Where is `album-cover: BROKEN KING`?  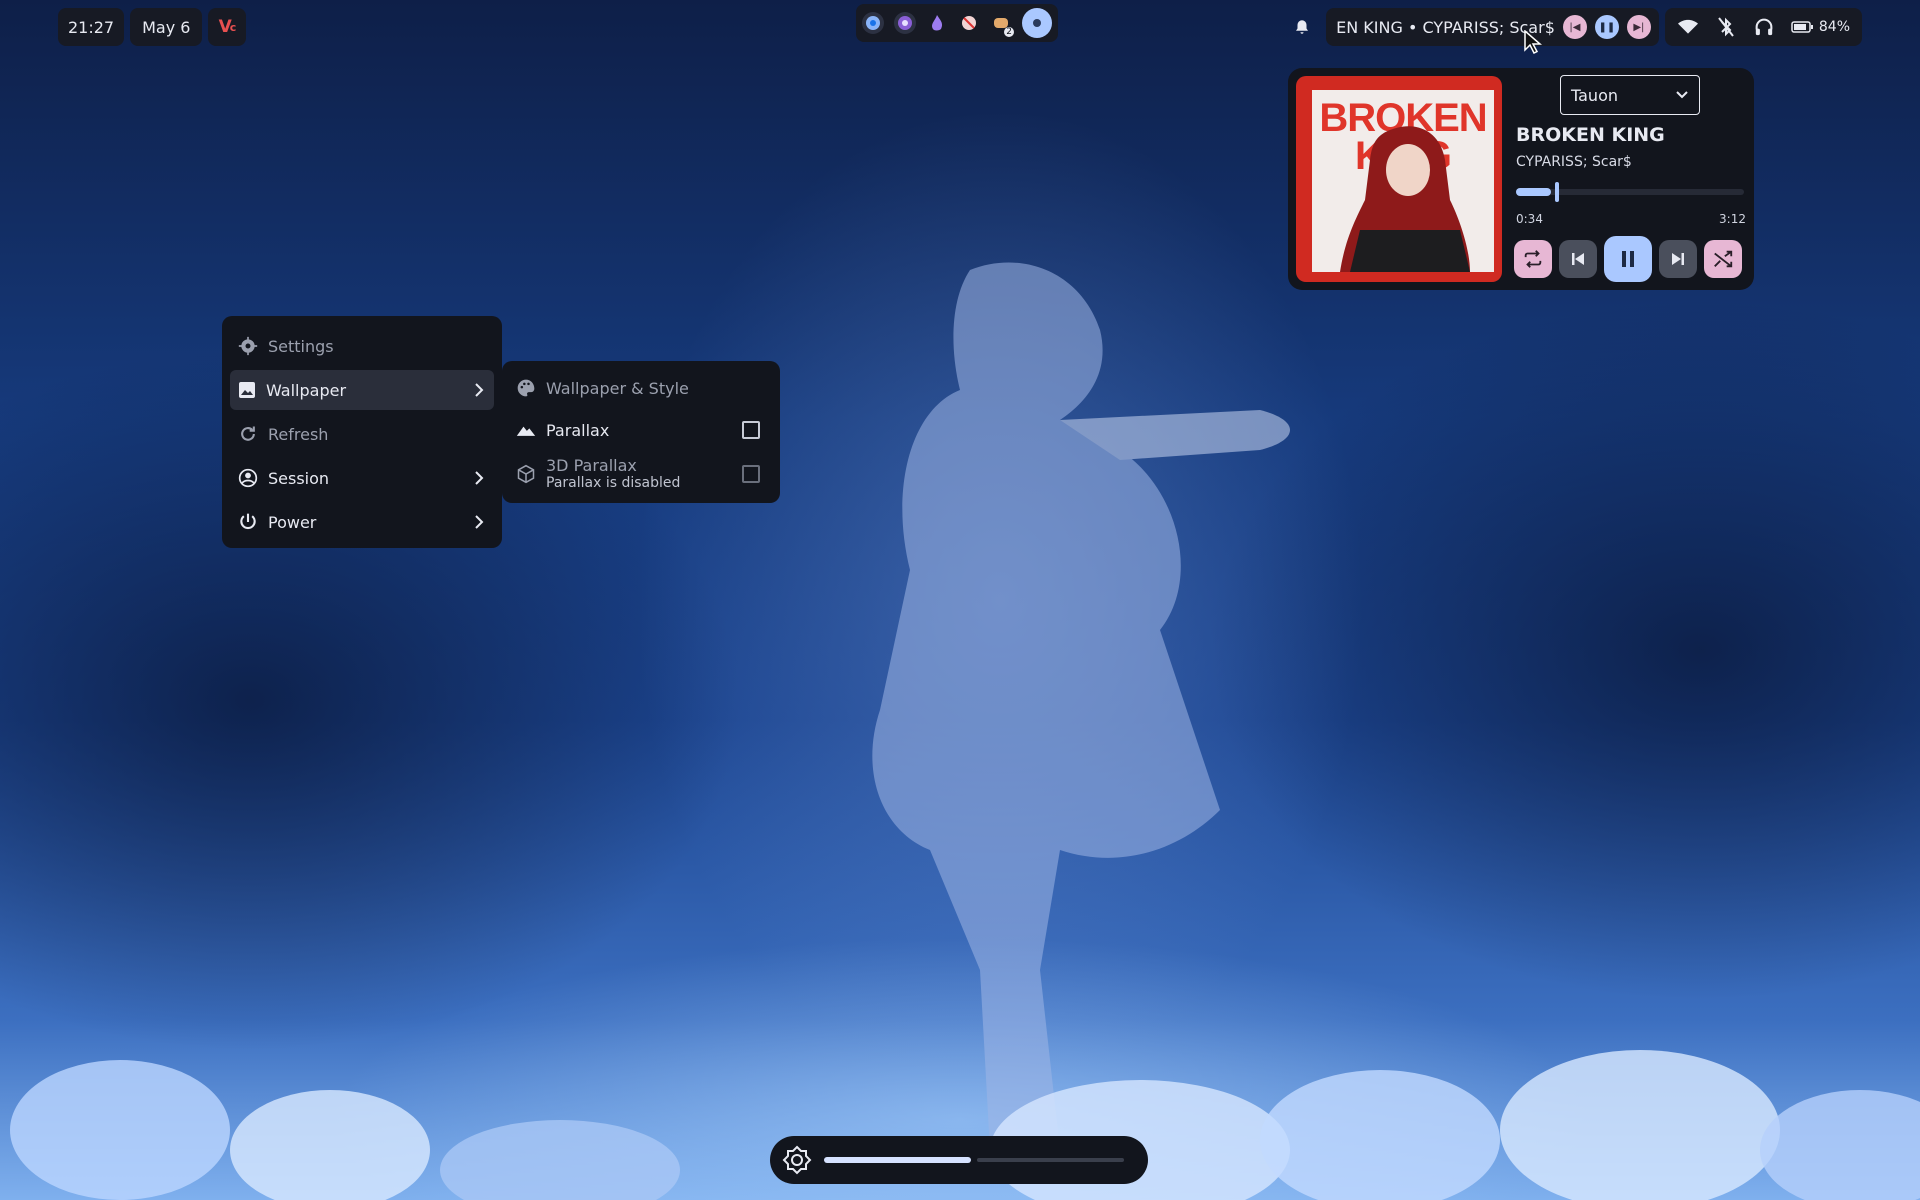 album-cover: BROKEN KING is located at coordinates (1399, 179).